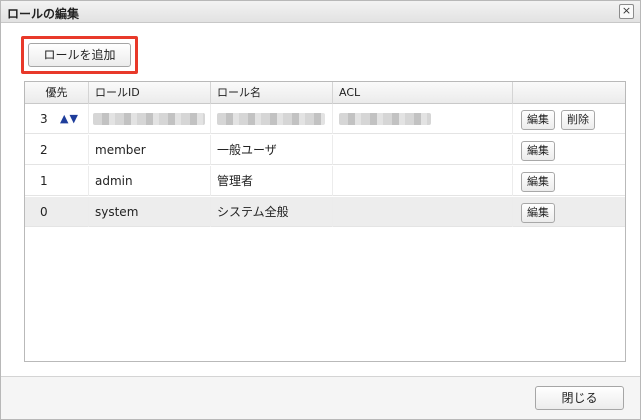 This screenshot has height=420, width=641. I want to click on role-name-cell: システム全般, so click(272, 212).